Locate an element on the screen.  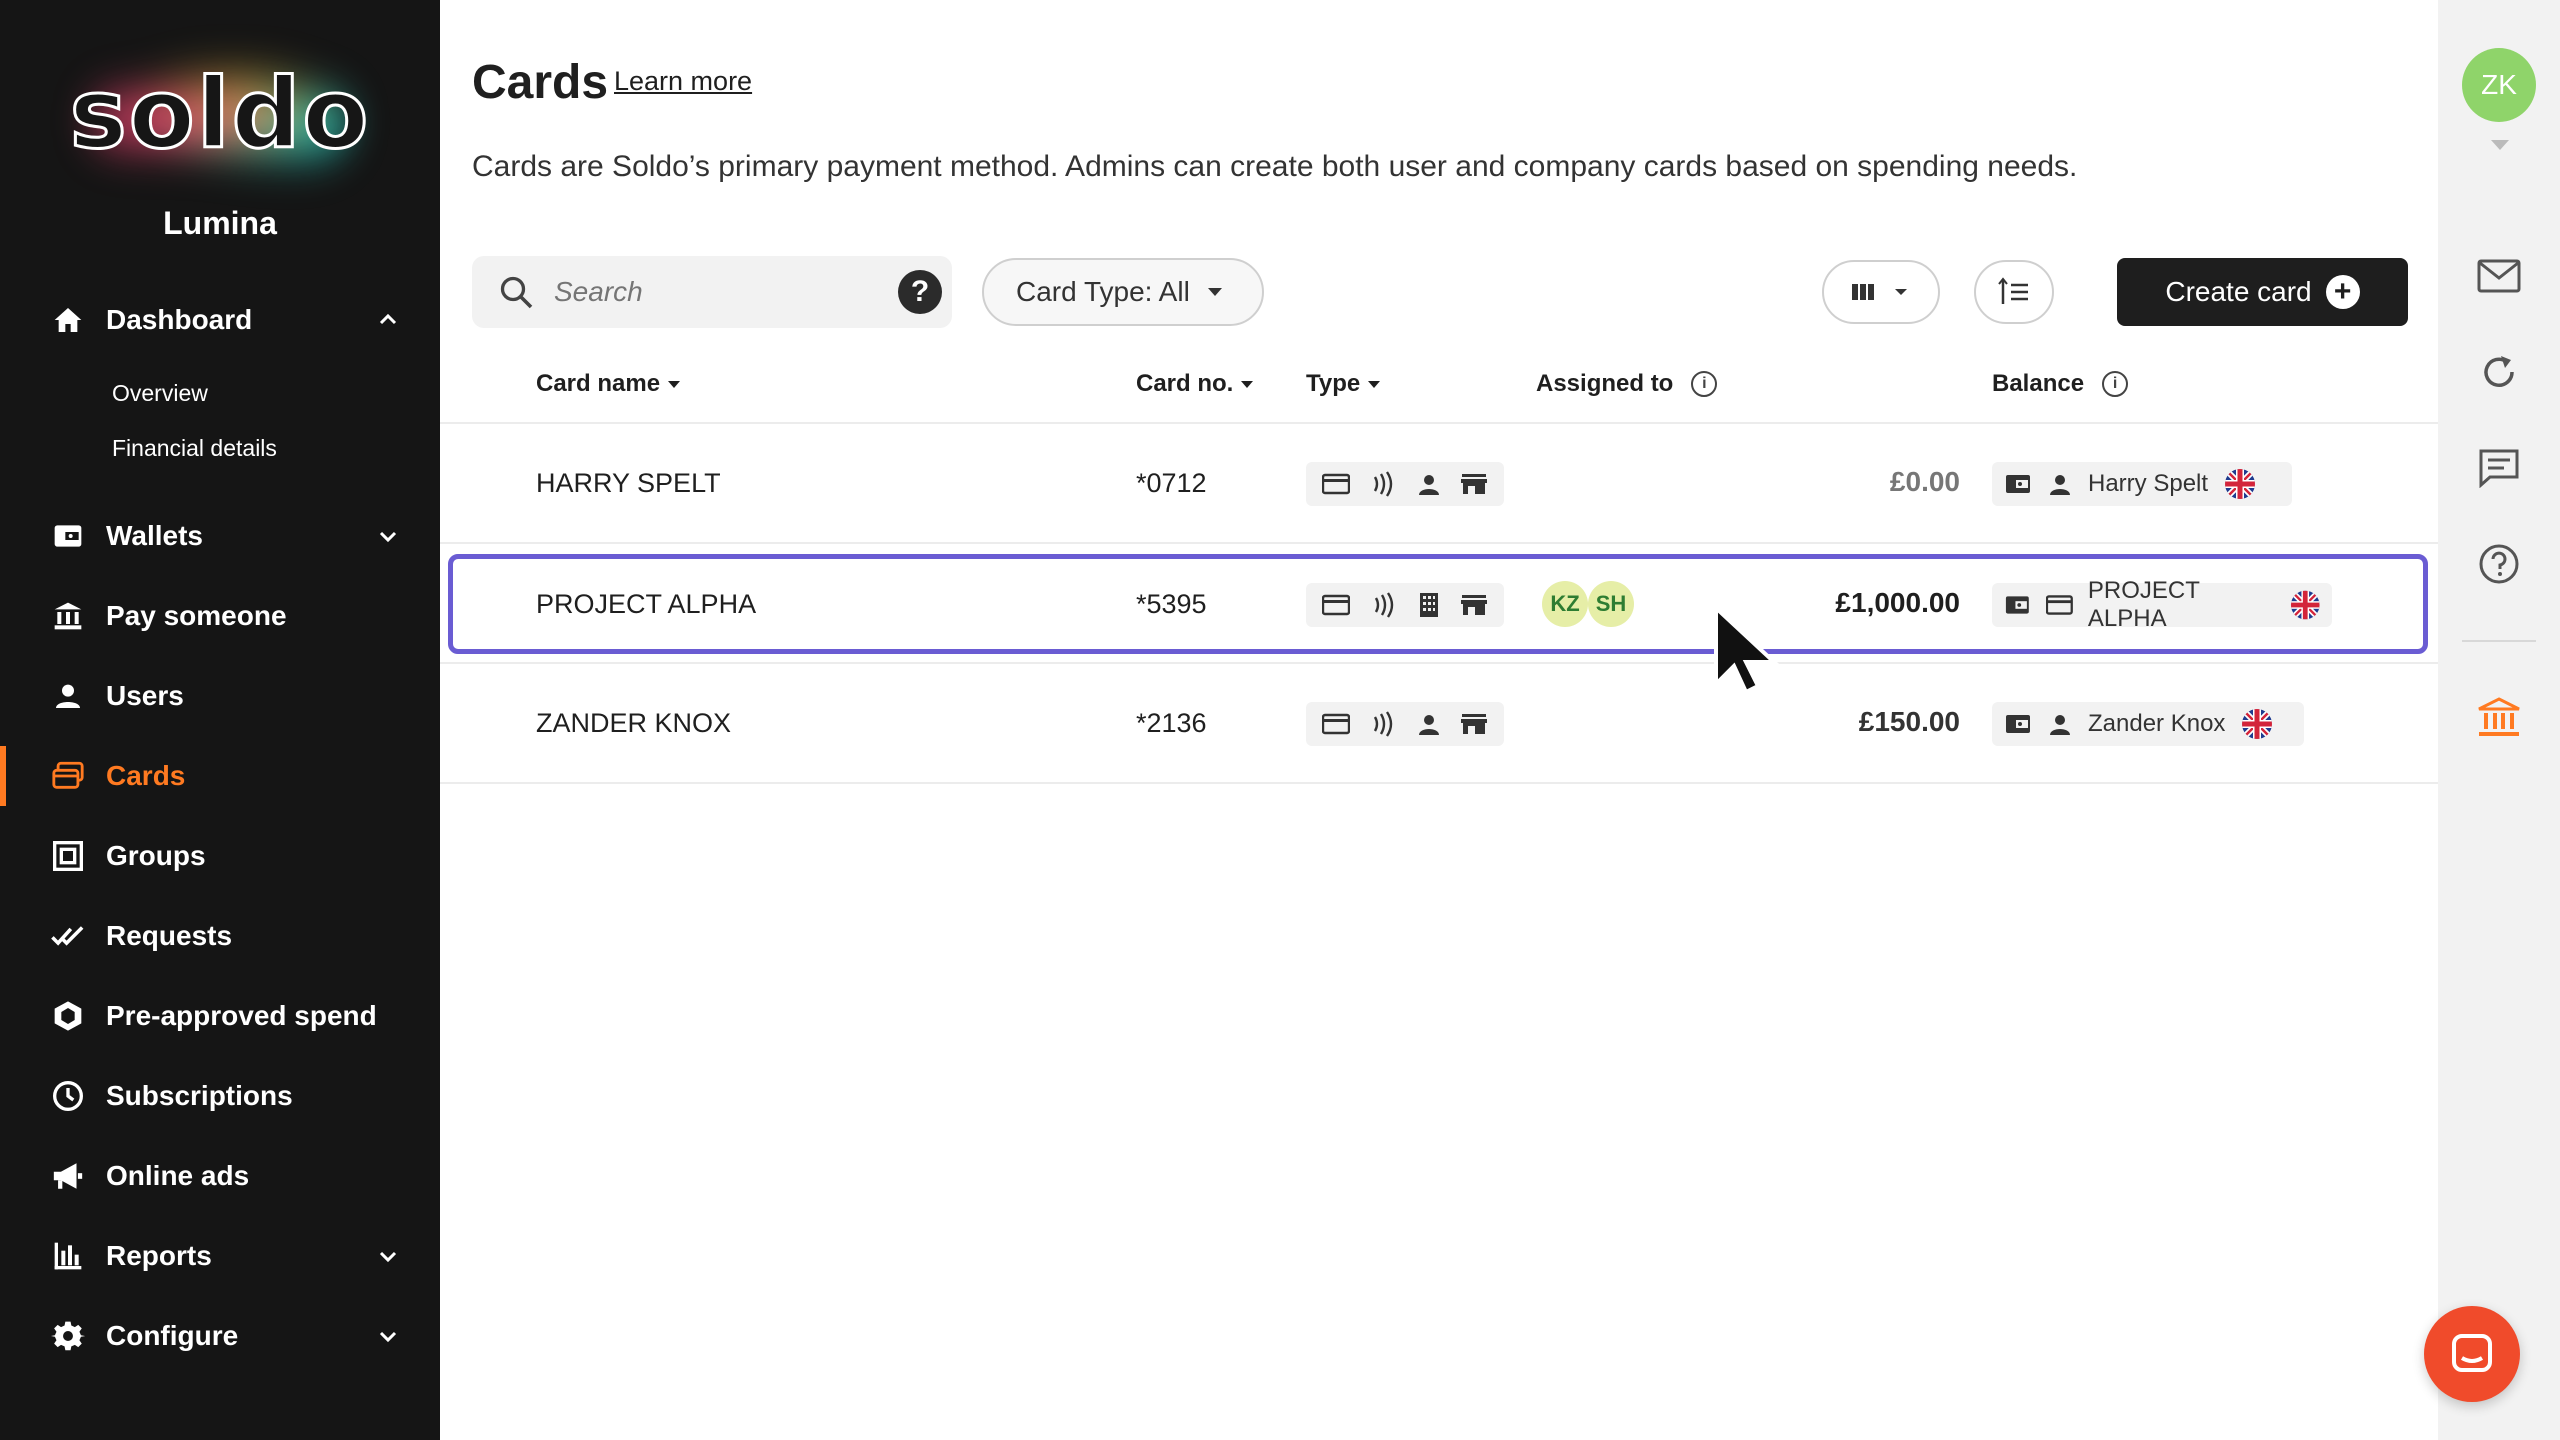
soldo-logo: soldo is located at coordinates (220, 115).